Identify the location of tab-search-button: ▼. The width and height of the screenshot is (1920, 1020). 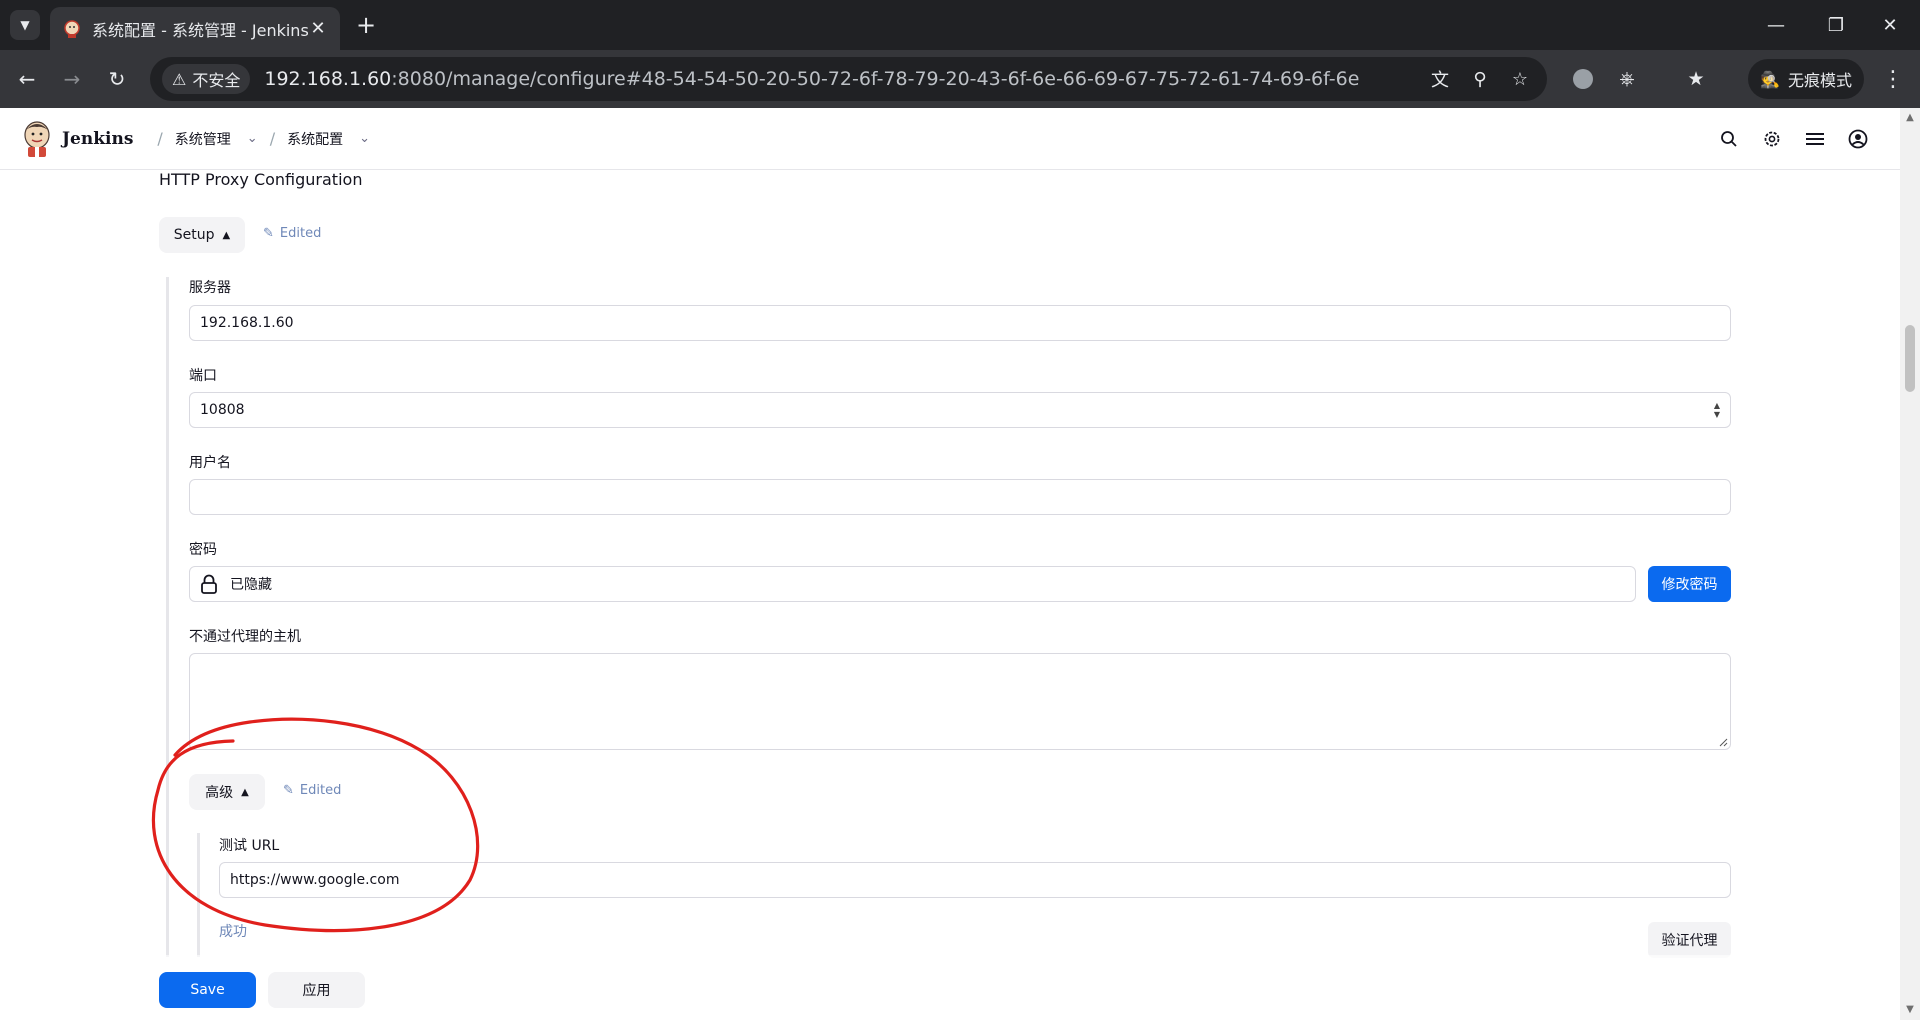
(25, 25).